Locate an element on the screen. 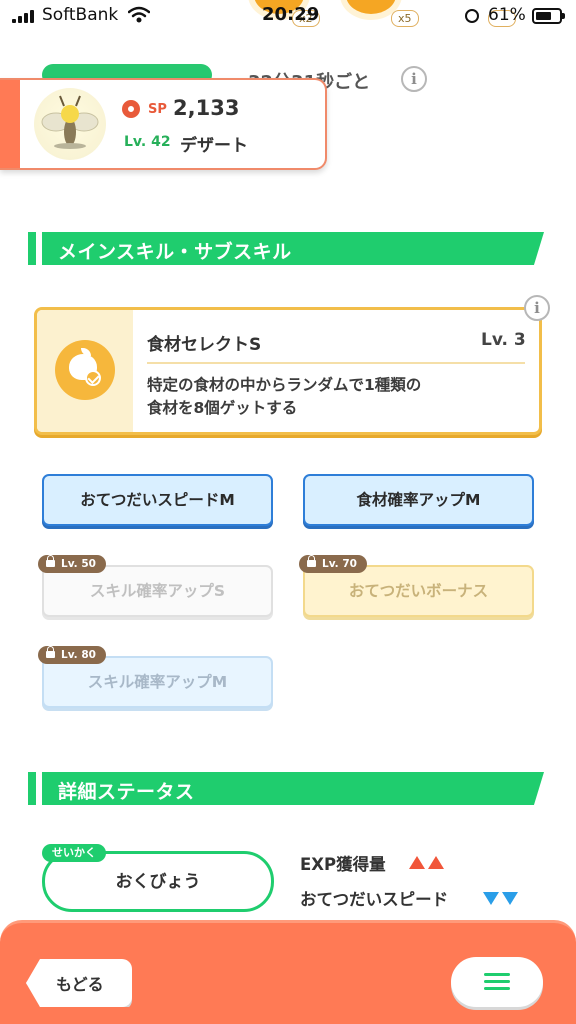 The width and height of the screenshot is (576, 1024). menu-button is located at coordinates (497, 982).